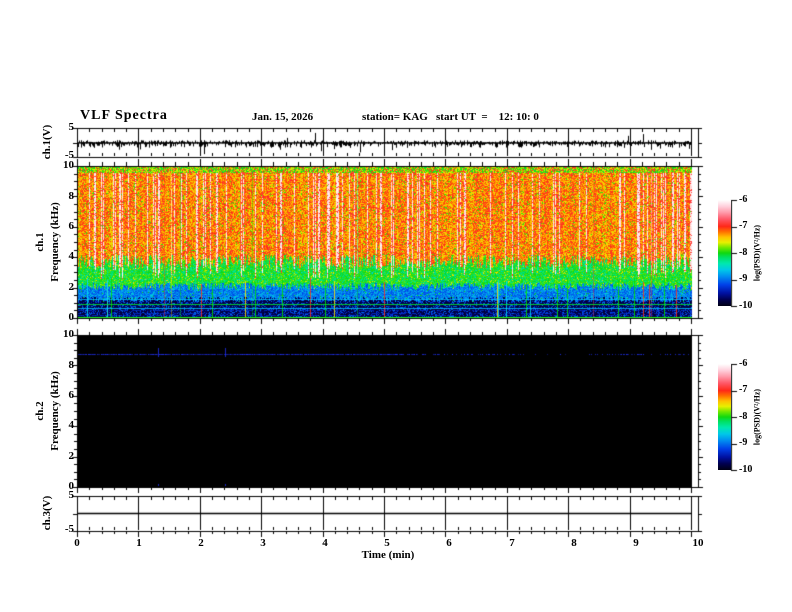 The image size is (792, 612). What do you see at coordinates (746, 305) in the screenshot?
I see `cb1-tick: -10` at bounding box center [746, 305].